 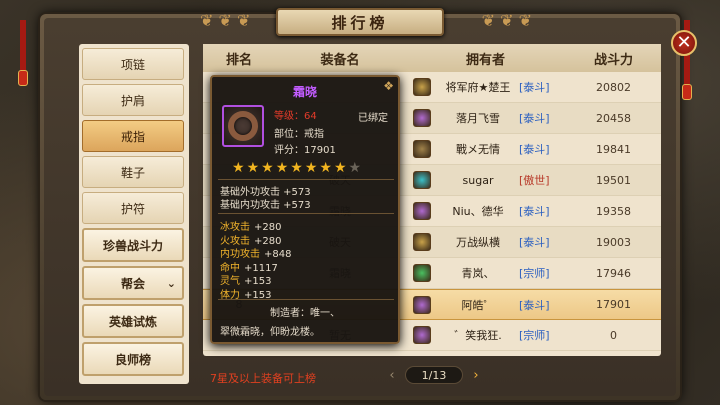 I want to click on item-slot: 部位：戒指, so click(x=299, y=134).